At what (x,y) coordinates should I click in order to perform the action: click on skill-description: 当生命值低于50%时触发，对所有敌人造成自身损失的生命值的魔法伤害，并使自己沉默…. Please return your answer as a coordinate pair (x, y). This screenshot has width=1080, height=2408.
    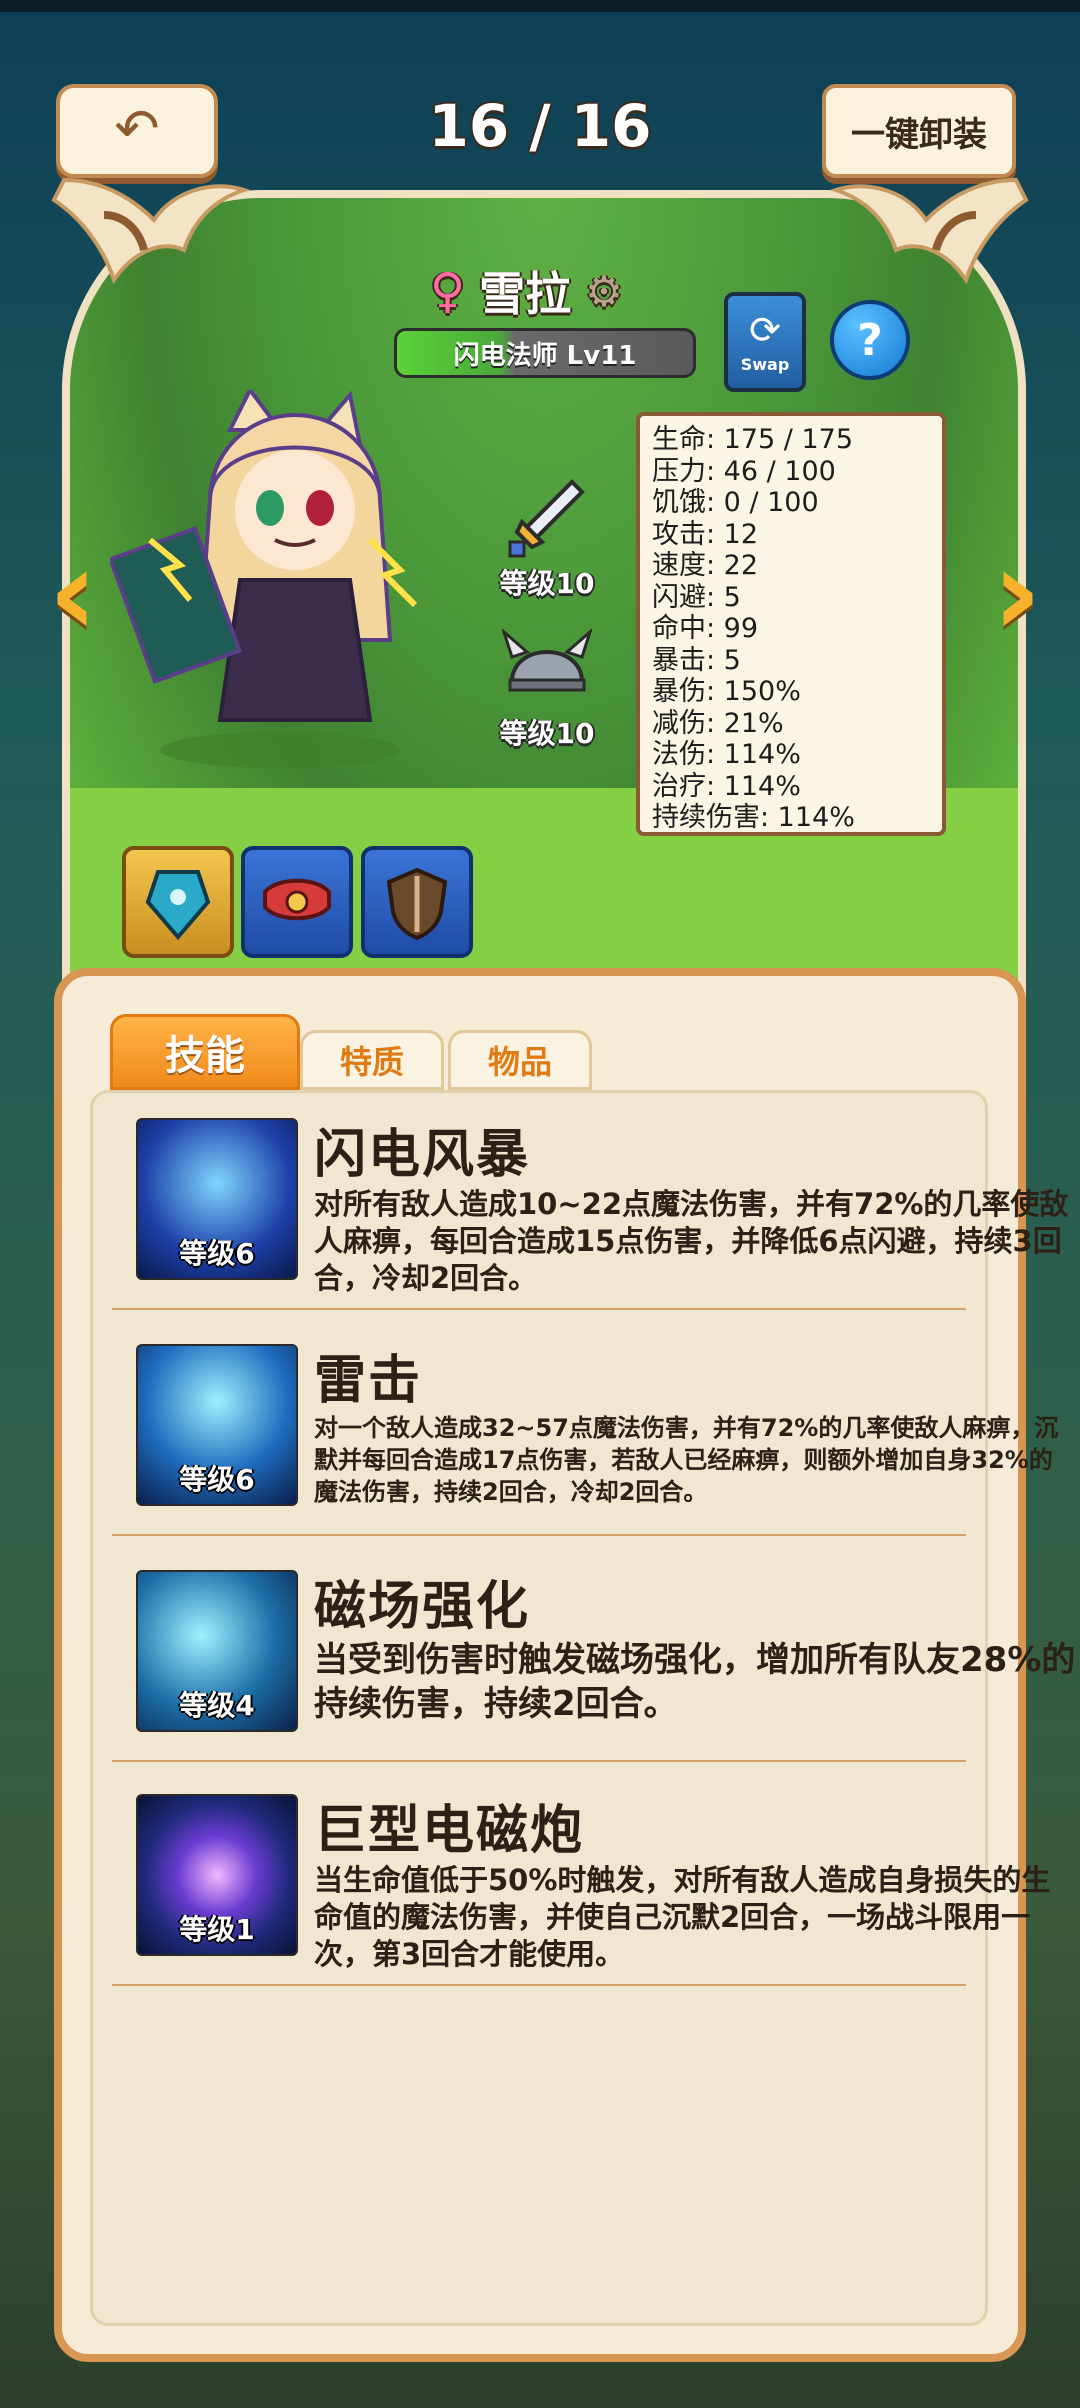
    Looking at the image, I should click on (682, 1917).